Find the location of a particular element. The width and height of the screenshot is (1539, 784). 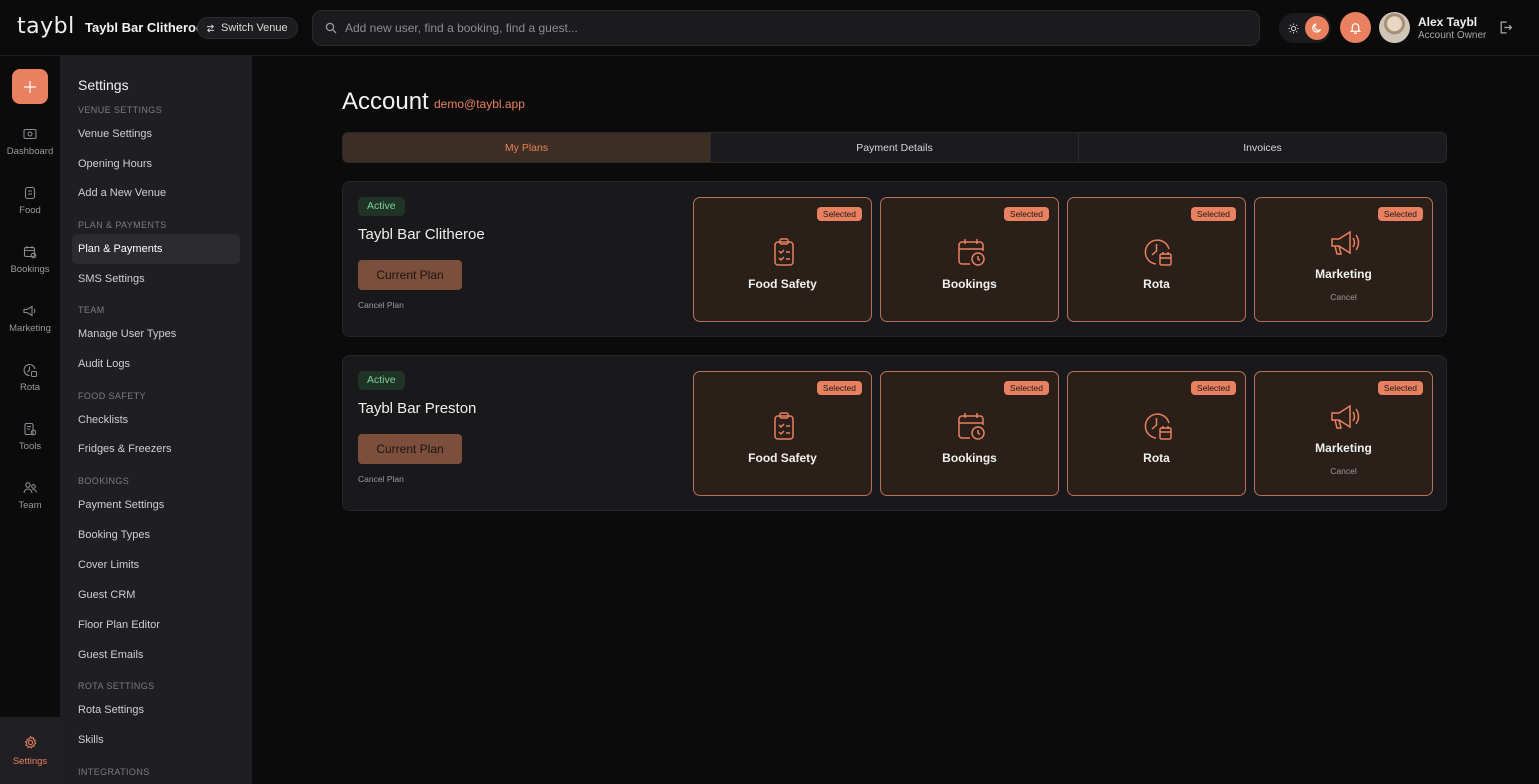

nav-guest-emails: Guest Emails is located at coordinates (156, 655).